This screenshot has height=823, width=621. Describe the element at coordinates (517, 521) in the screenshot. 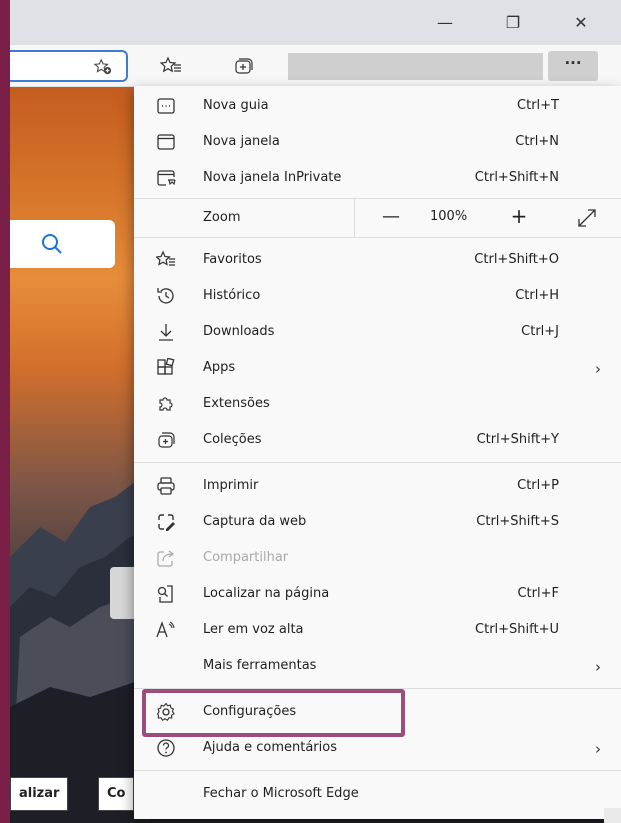

I see `menu-item-shortcut: Ctrl+Shift+S` at that location.